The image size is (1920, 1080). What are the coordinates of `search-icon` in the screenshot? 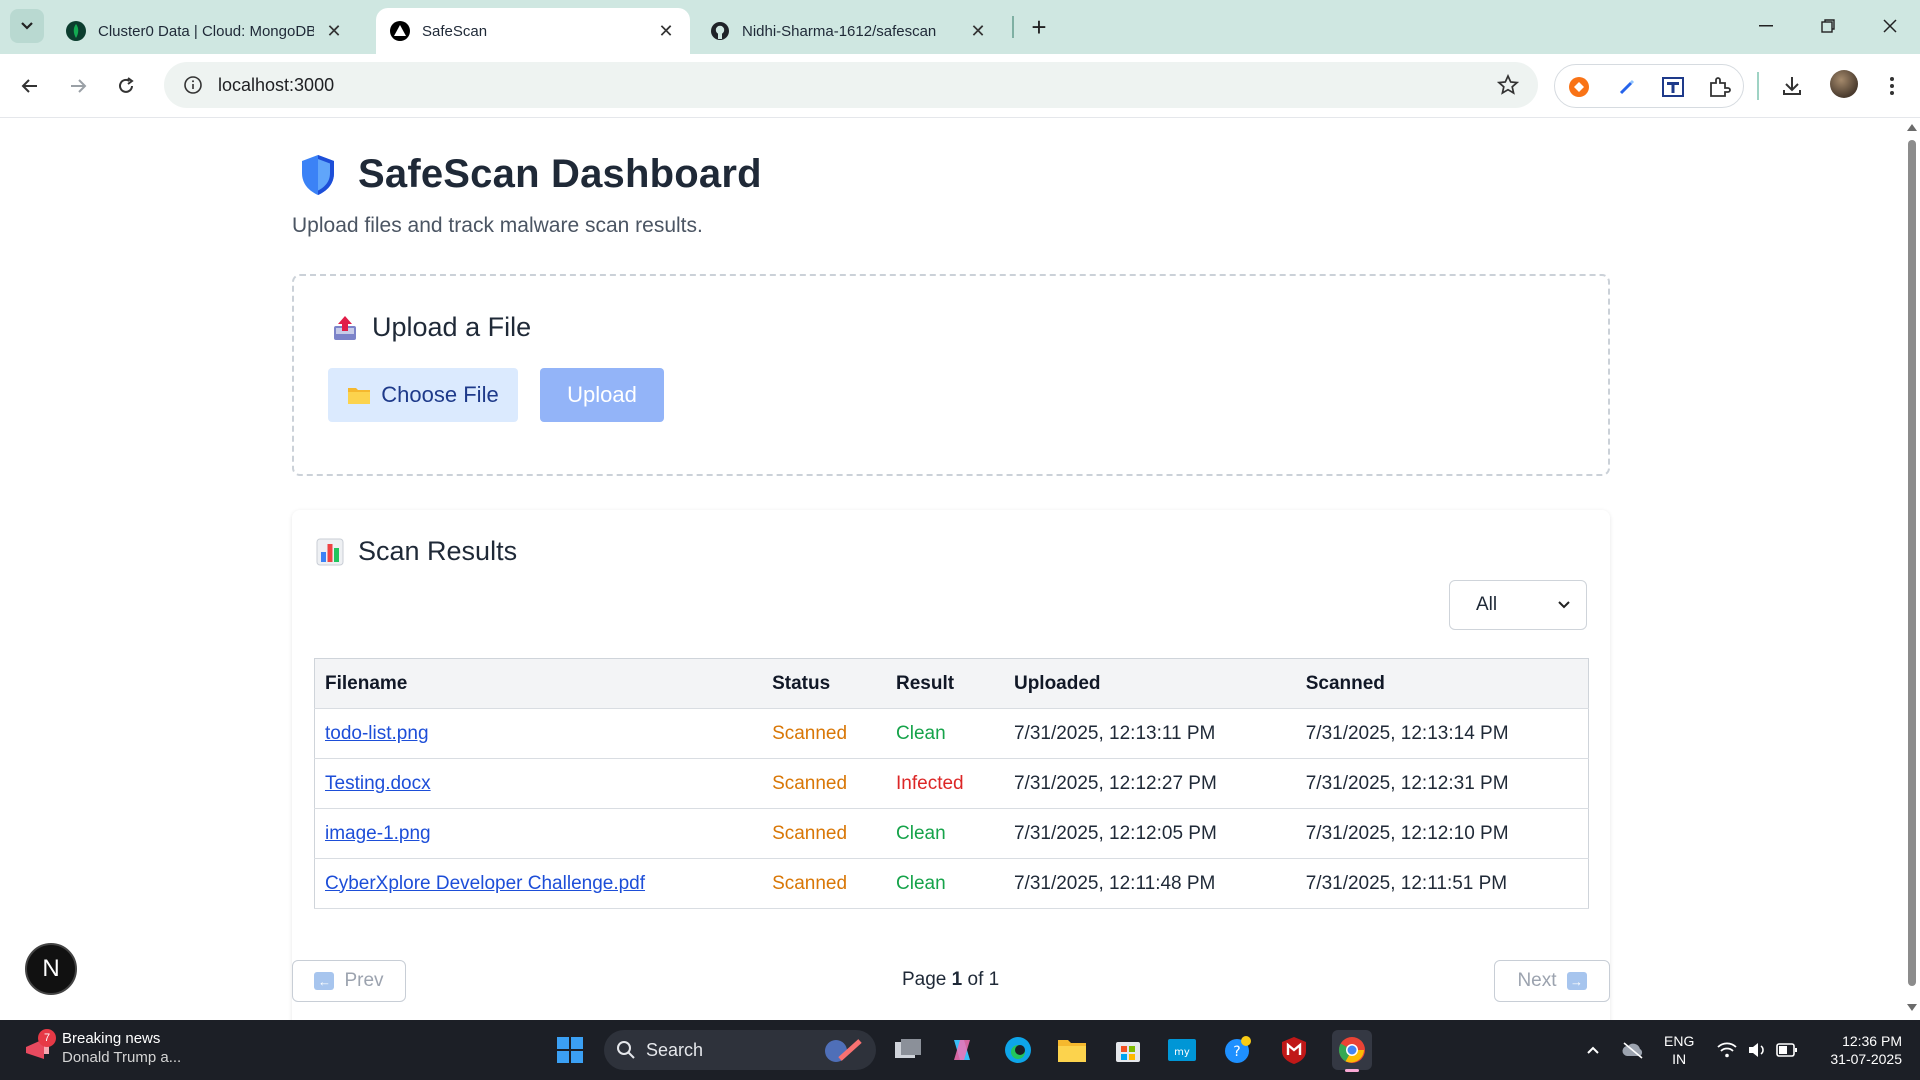 It's located at (626, 1050).